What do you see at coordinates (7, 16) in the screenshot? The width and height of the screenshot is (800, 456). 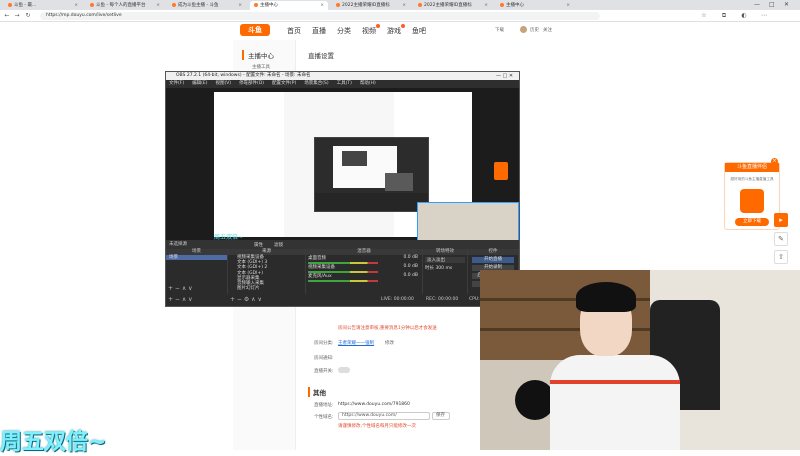 I see `back-arrow-icon: ←` at bounding box center [7, 16].